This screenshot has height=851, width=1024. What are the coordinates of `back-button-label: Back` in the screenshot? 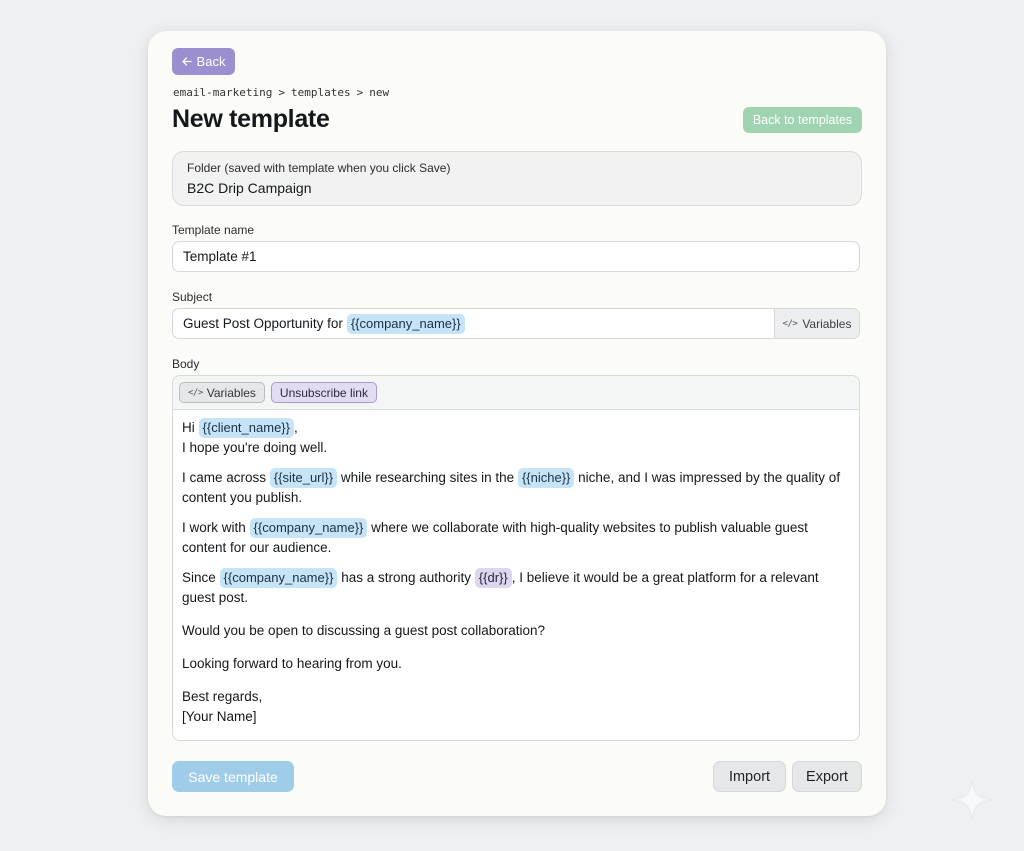 It's located at (211, 61).